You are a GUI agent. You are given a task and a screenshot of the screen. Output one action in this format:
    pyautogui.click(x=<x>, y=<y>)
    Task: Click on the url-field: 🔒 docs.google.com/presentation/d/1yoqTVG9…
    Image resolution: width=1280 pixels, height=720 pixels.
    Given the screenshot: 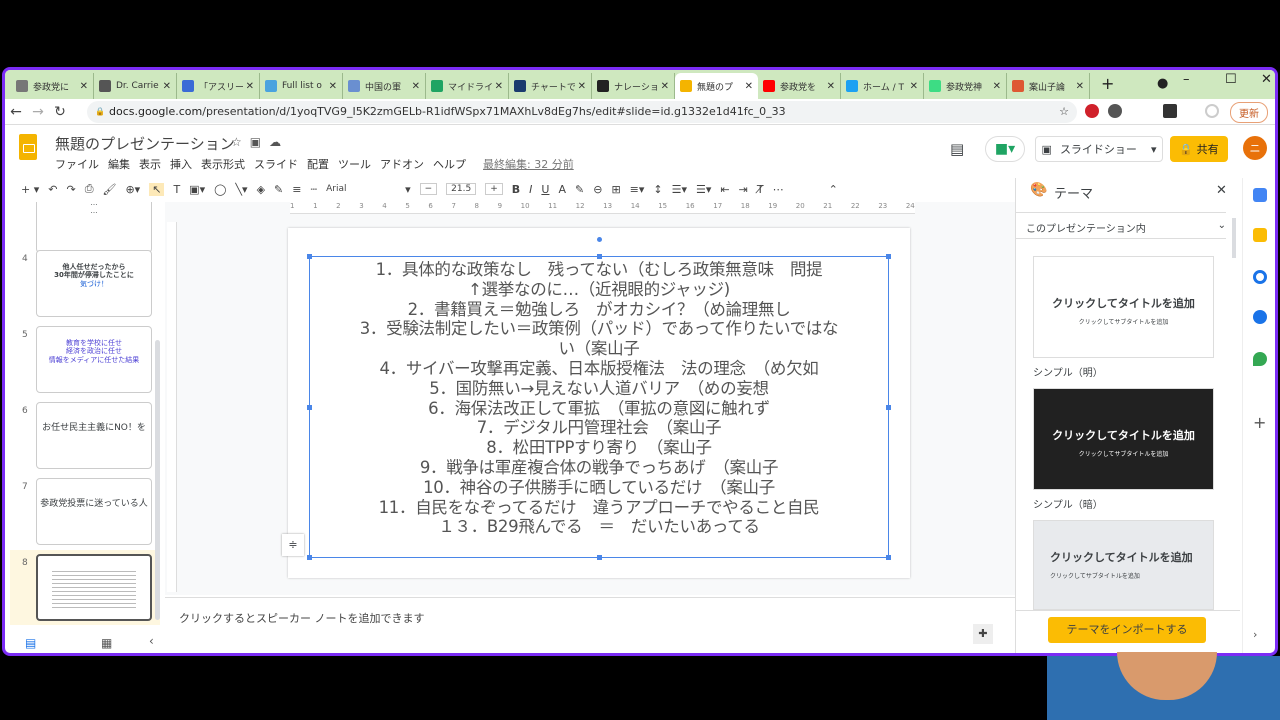 What is the action you would take?
    pyautogui.click(x=582, y=112)
    